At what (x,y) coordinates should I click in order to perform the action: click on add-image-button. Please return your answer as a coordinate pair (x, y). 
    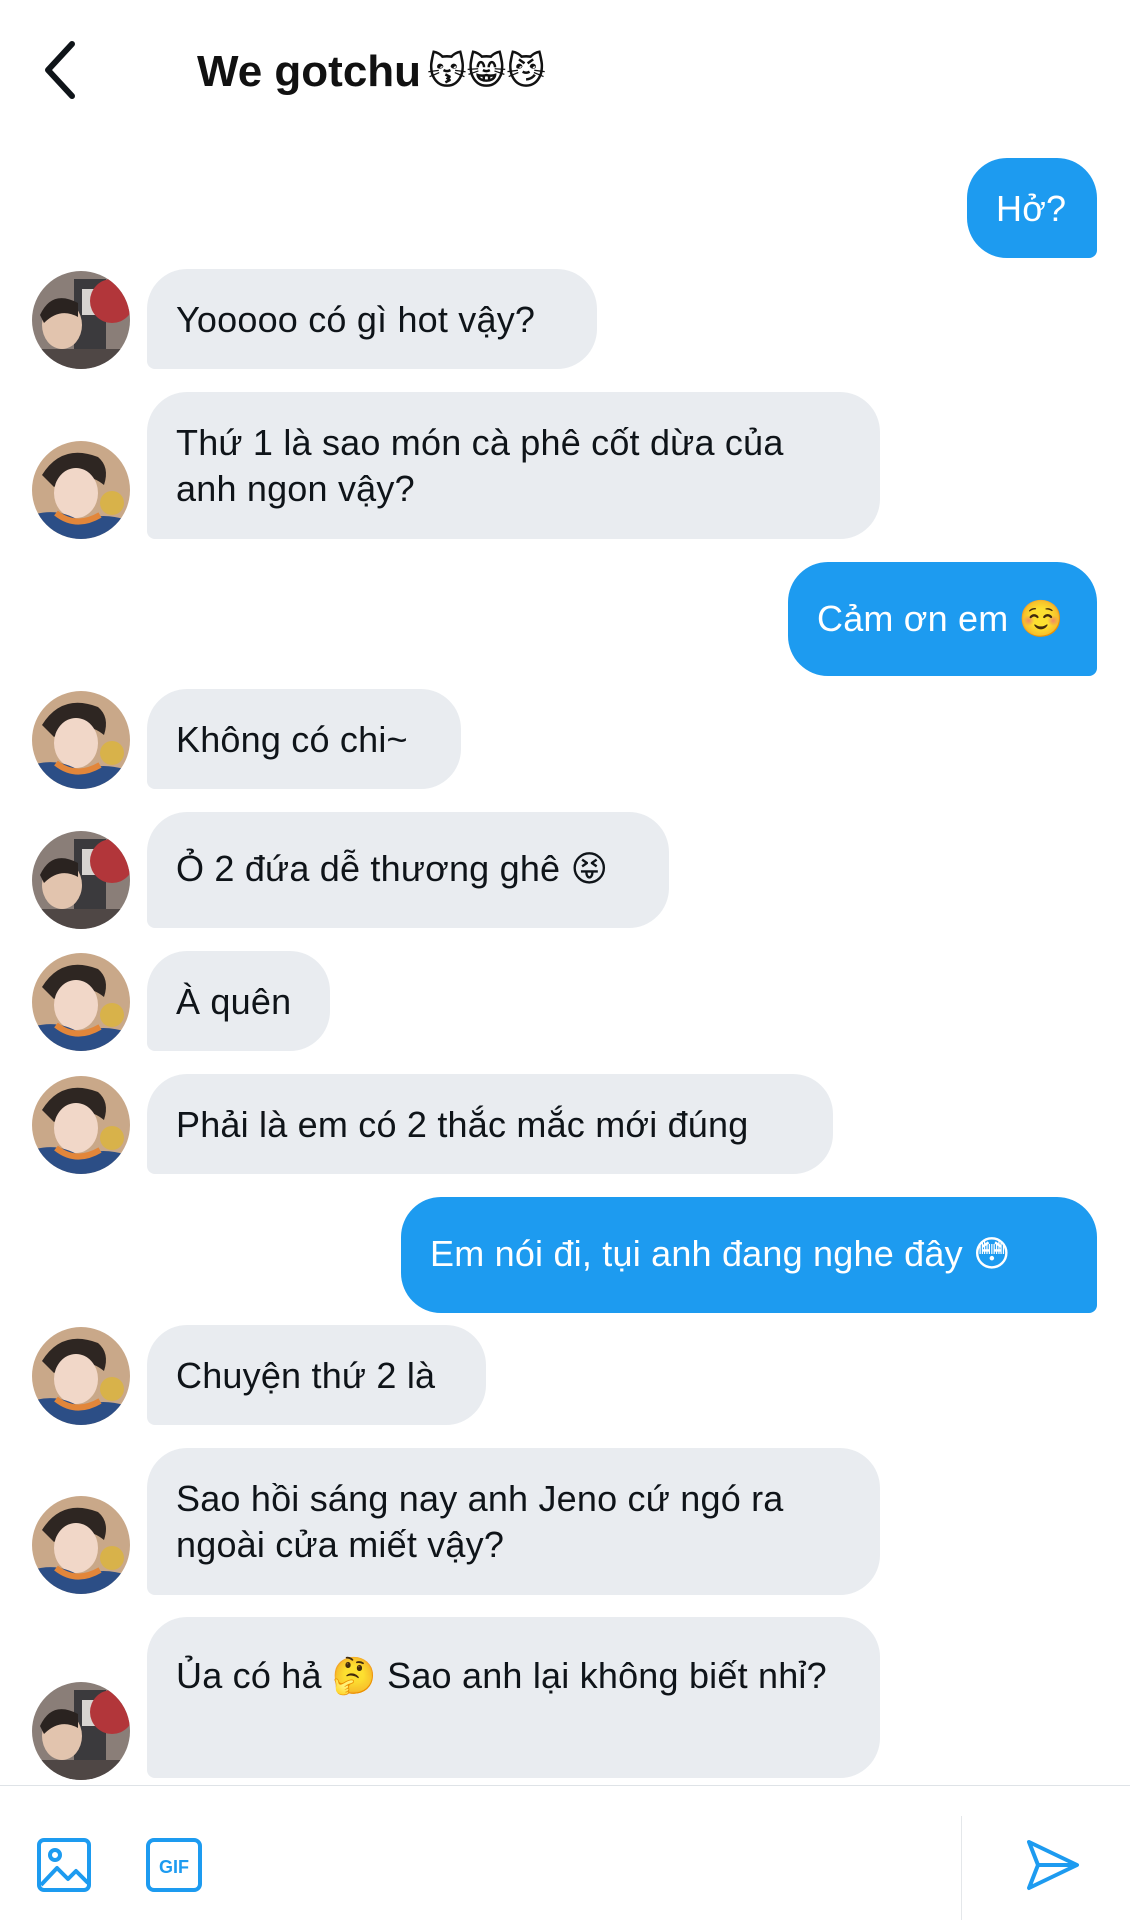
    Looking at the image, I should click on (64, 1867).